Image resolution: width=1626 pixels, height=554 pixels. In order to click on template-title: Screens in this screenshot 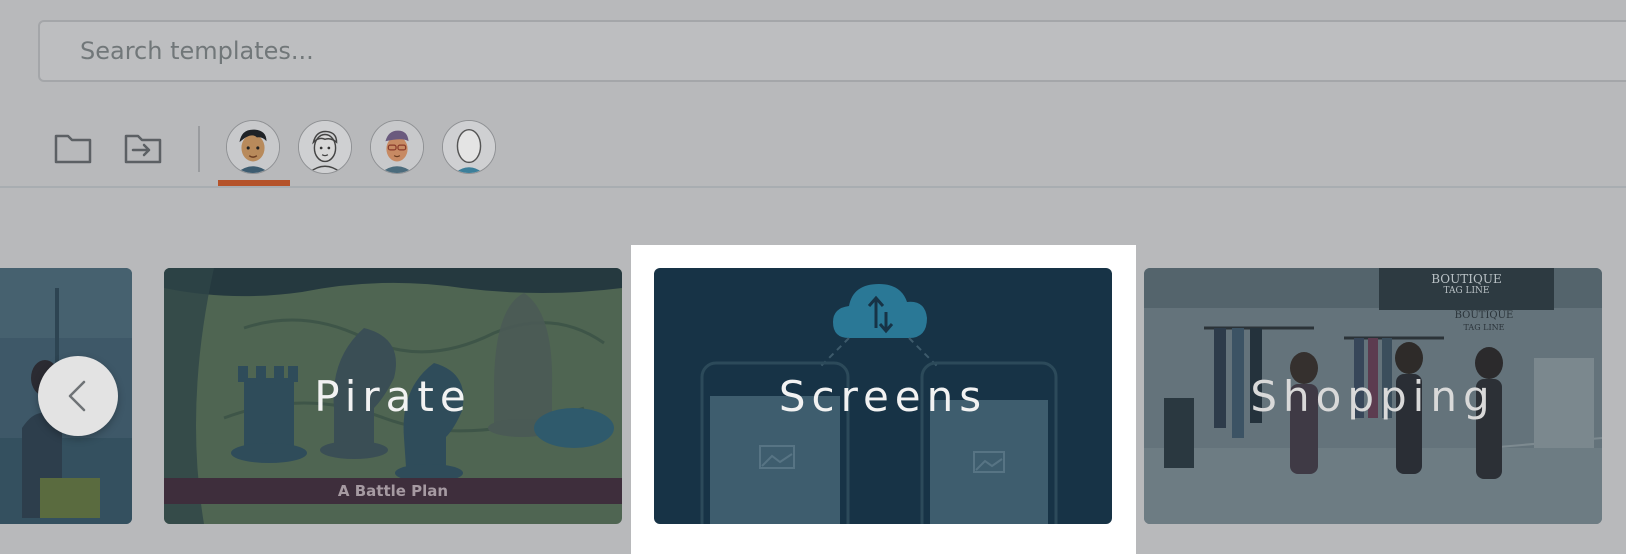, I will do `click(883, 396)`.